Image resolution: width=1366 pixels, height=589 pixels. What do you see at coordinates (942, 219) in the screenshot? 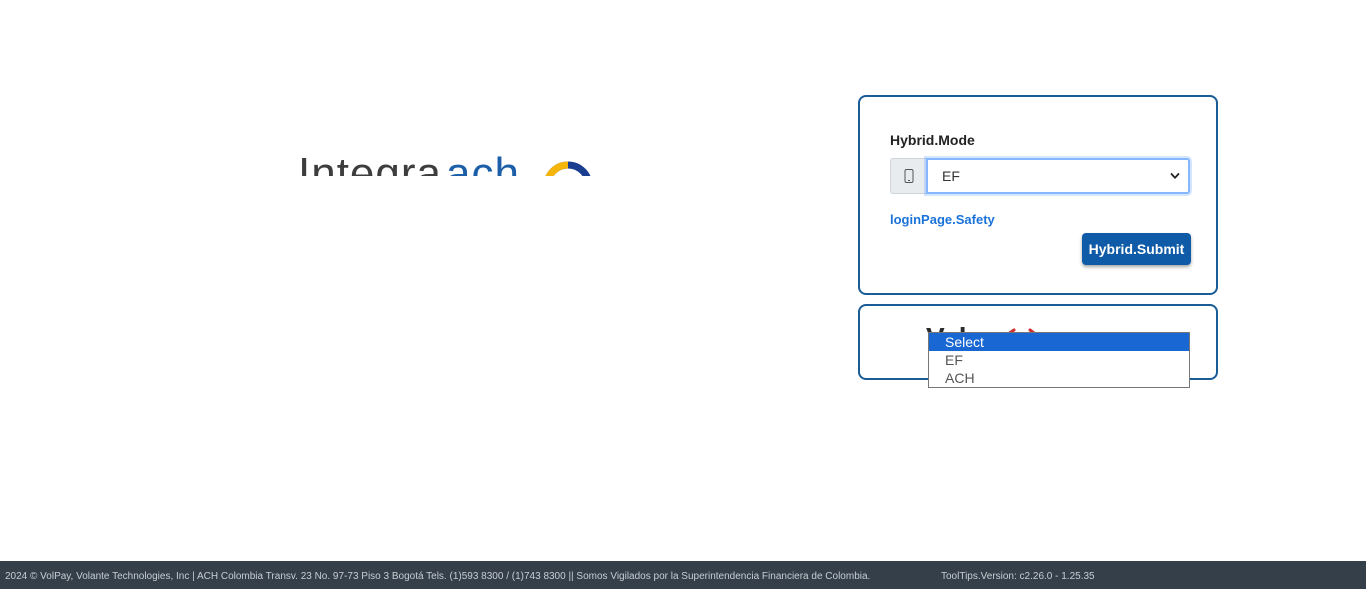
I see `safety-link: loginPage.Safety` at bounding box center [942, 219].